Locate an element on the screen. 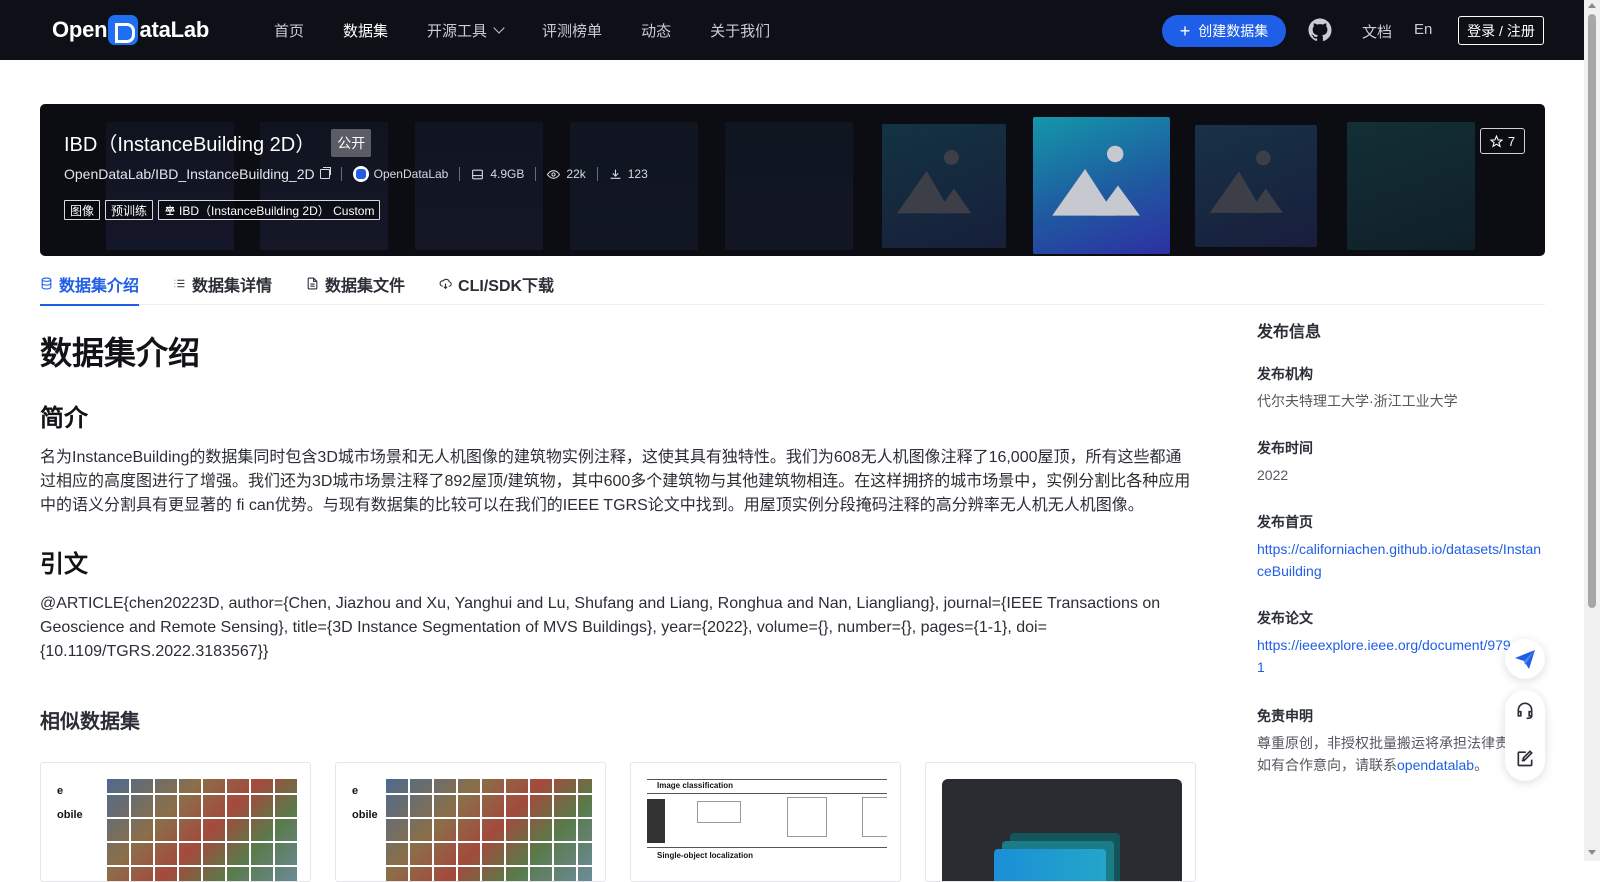 The height and width of the screenshot is (882, 1600). contact-link: opendatalab is located at coordinates (1435, 765).